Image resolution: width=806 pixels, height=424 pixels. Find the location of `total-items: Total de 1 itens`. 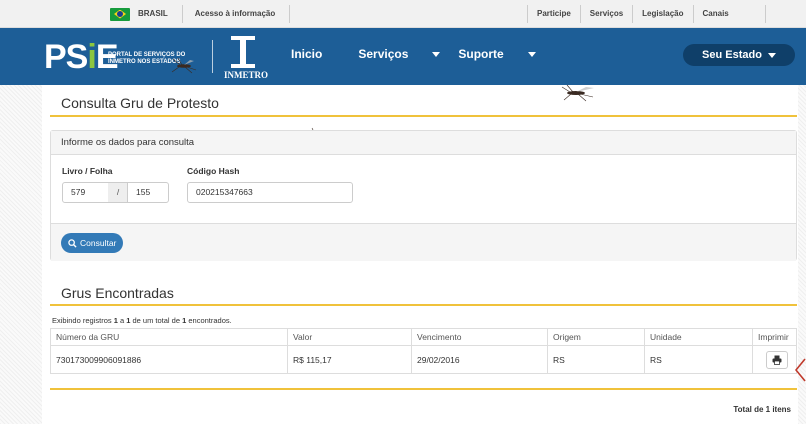

total-items: Total de 1 itens is located at coordinates (762, 409).